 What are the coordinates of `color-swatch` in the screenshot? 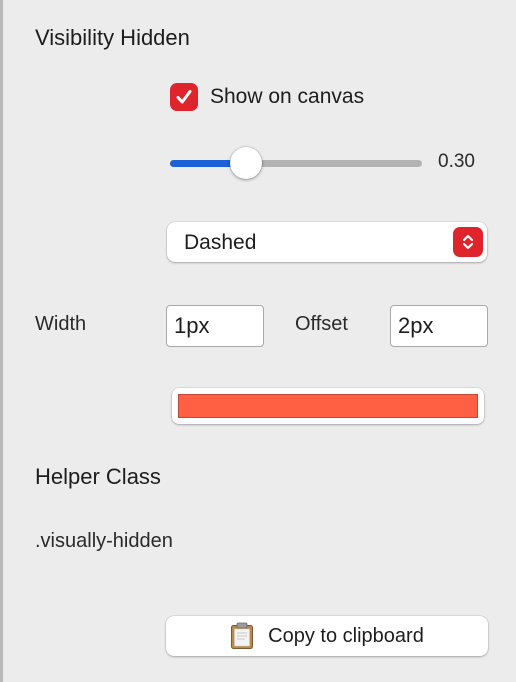 It's located at (328, 406).